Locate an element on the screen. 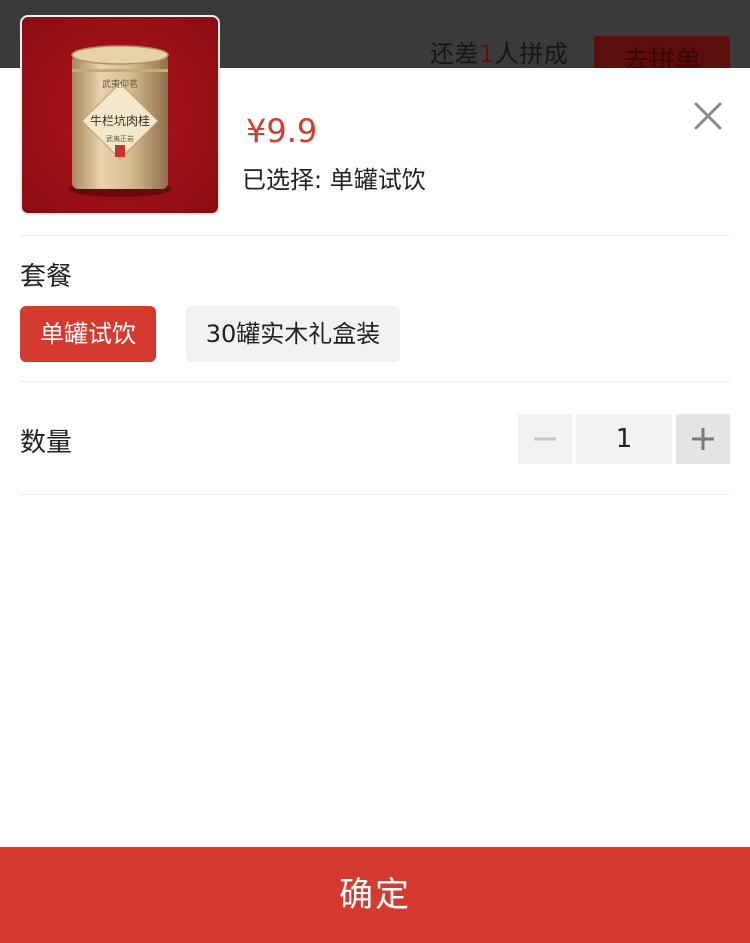 This screenshot has width=750, height=943. group-status-prefix: 还差 is located at coordinates (454, 54).